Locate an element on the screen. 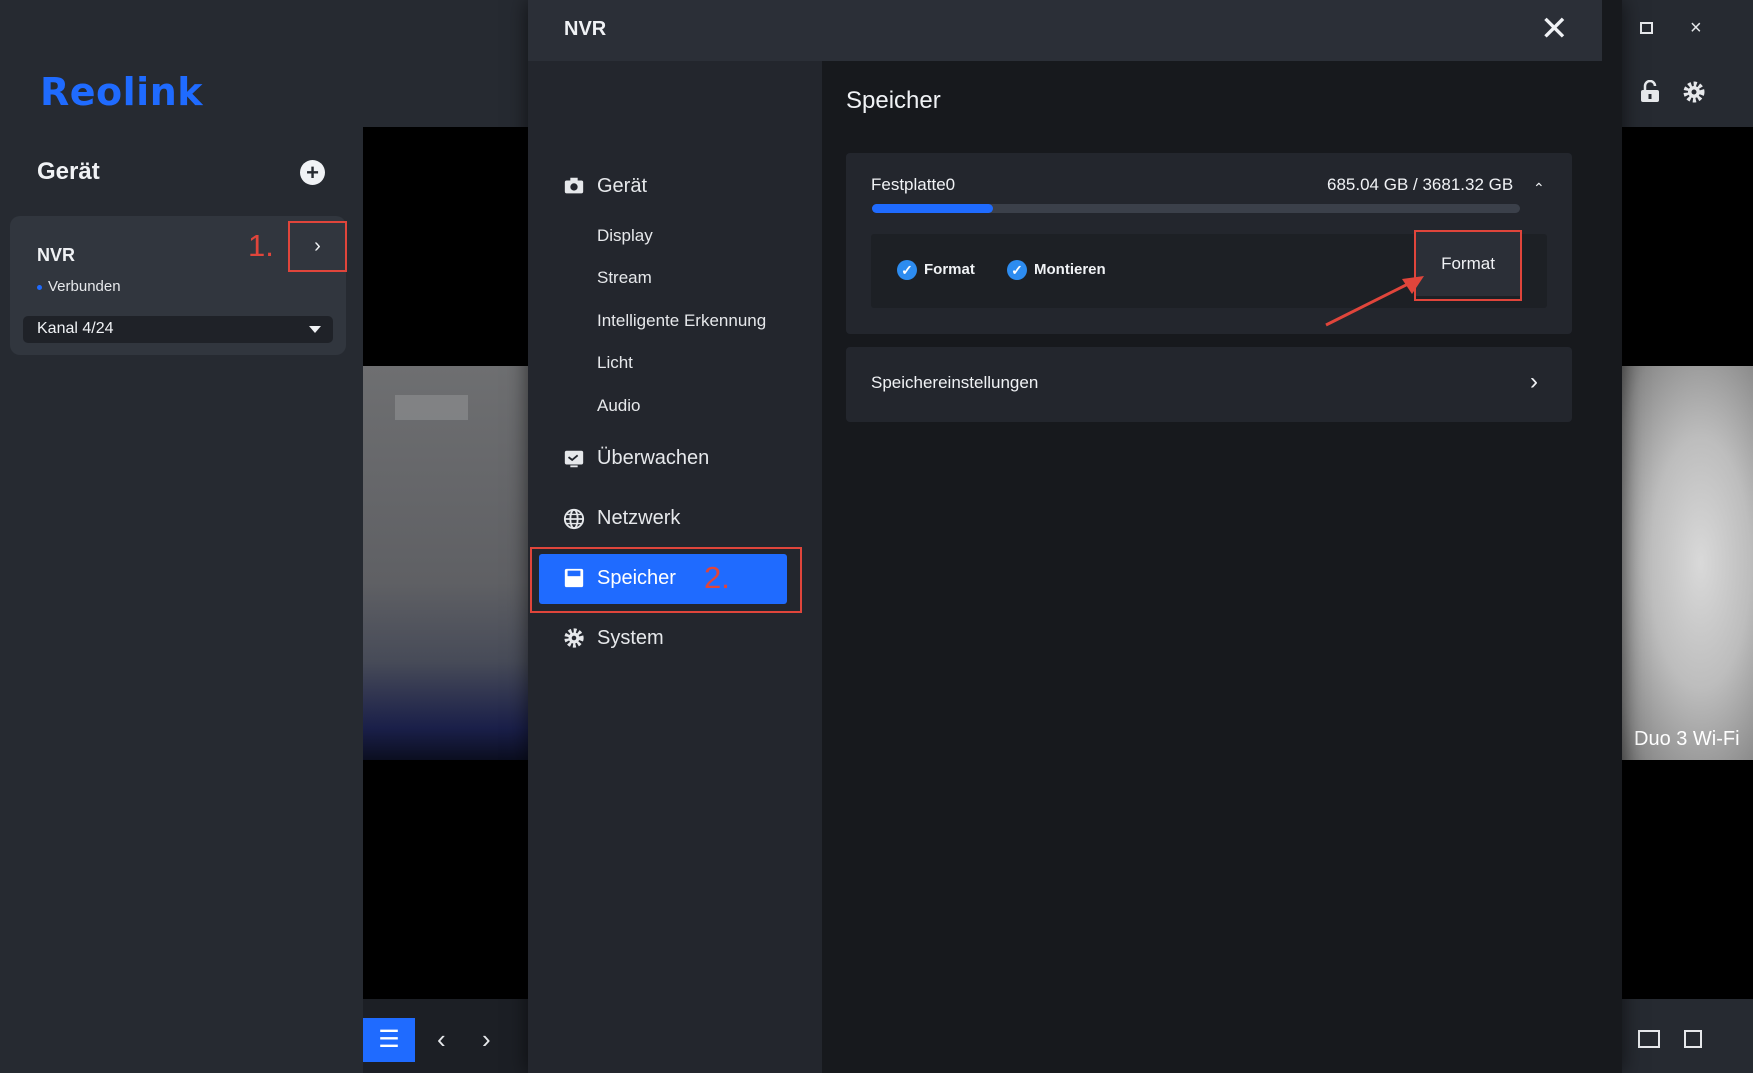 This screenshot has width=1753, height=1073. annotation-arrow-icon is located at coordinates (1374, 301).